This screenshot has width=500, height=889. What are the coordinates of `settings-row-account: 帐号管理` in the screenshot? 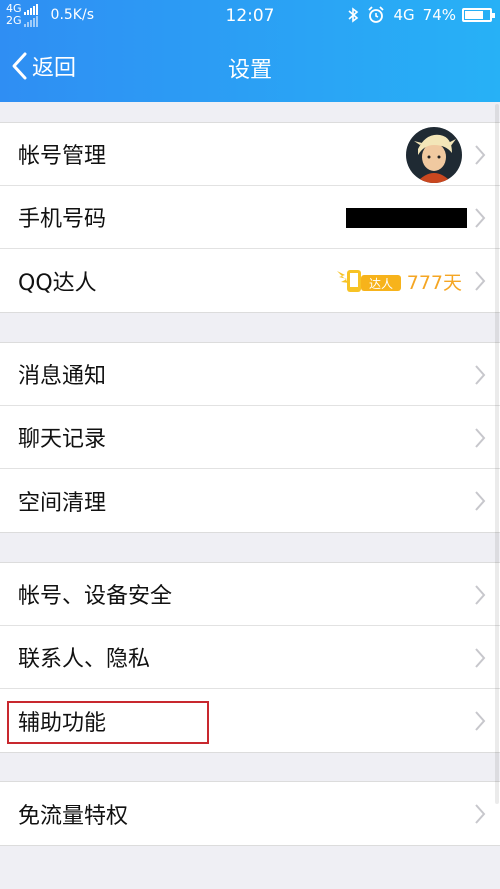 It's located at (250, 154).